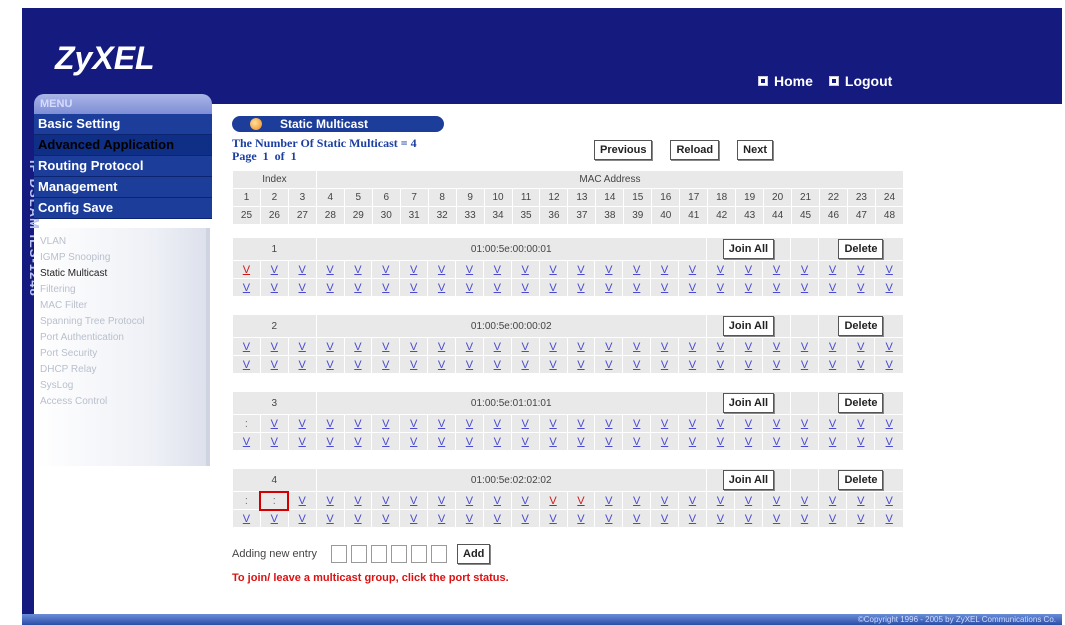 The width and height of the screenshot is (1065, 625). I want to click on submenu-item-dhcp-relay: DHCP Relay, so click(120, 370).